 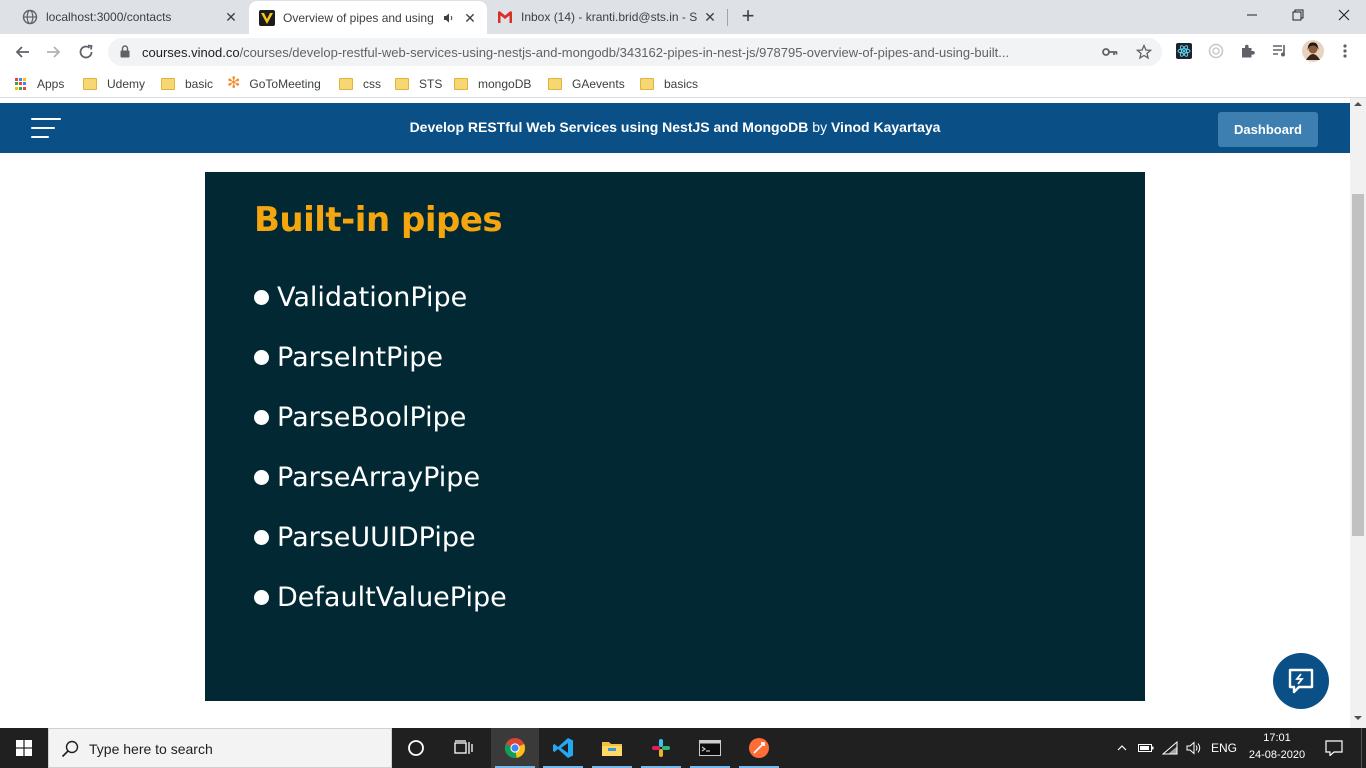 I want to click on tab-overview-of-pipes: Overview of pipes and using ✕, so click(x=368, y=17).